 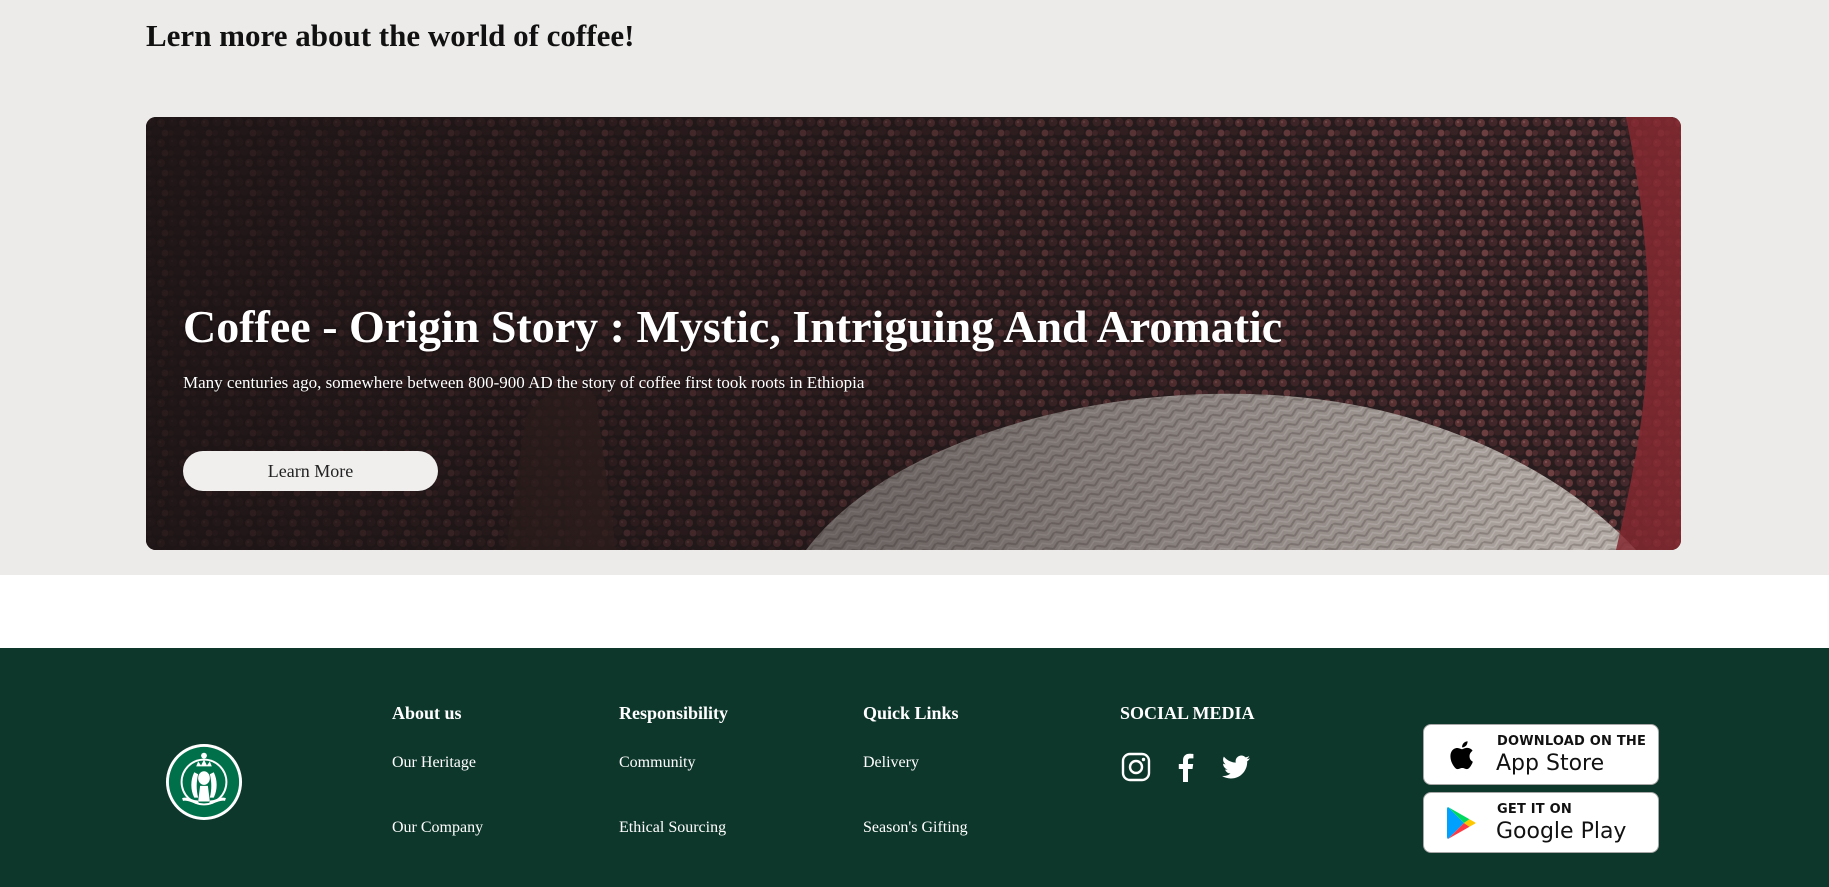 I want to click on facebook-icon, so click(x=1186, y=767).